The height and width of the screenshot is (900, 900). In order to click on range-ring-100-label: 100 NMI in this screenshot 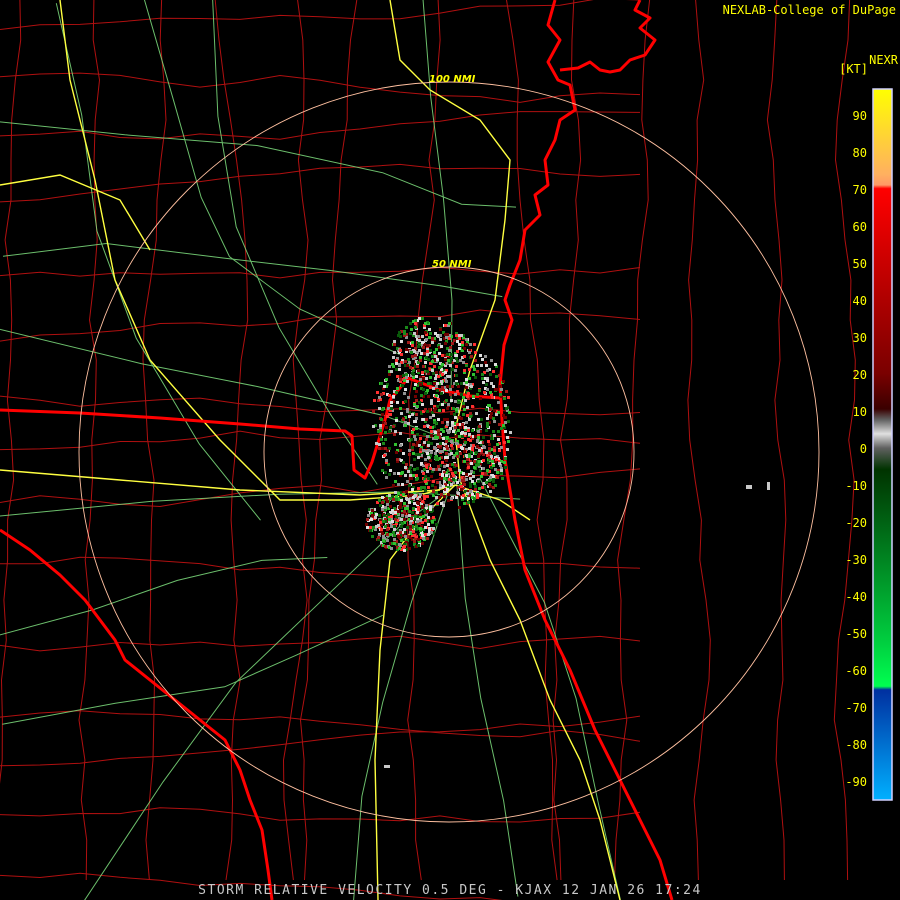, I will do `click(452, 79)`.